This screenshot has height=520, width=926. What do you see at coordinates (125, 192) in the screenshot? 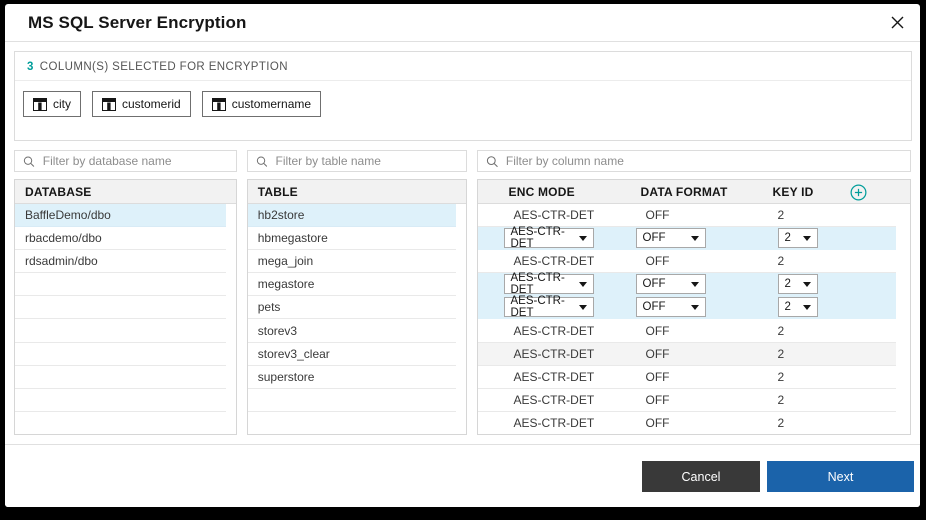
I see `database-panel-header: DATABASE` at bounding box center [125, 192].